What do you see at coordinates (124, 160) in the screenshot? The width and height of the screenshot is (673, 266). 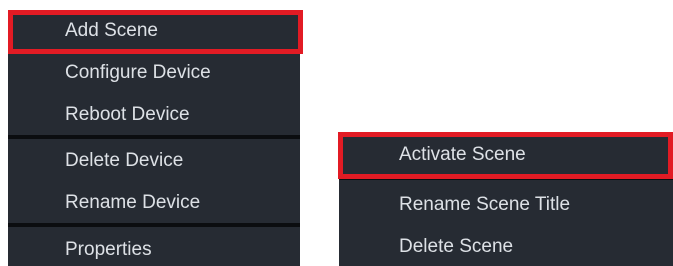 I see `menu-item-label: Delete Device` at bounding box center [124, 160].